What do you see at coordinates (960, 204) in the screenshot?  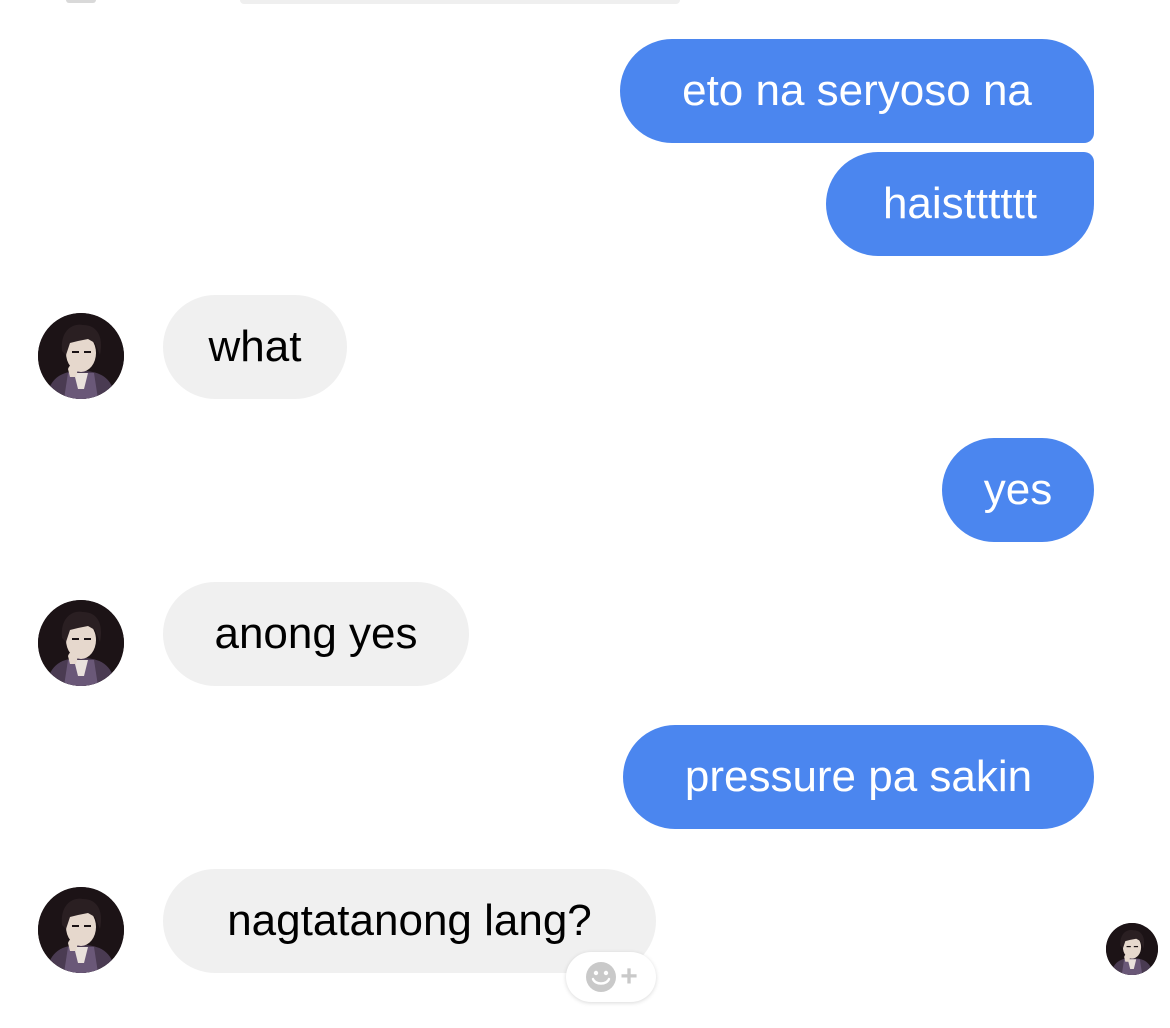 I see `message-bubble-outgoing: haistttttt` at bounding box center [960, 204].